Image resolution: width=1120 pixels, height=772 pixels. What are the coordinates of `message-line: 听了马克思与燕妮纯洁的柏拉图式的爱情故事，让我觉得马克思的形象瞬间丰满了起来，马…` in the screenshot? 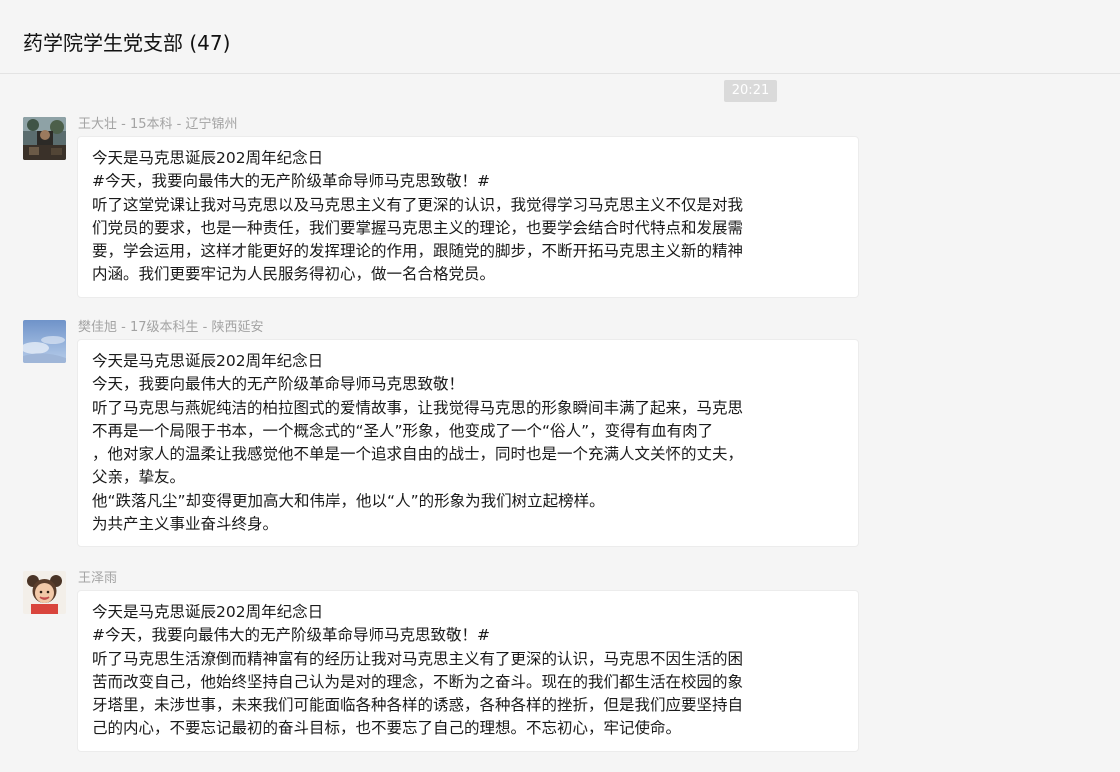 It's located at (418, 407).